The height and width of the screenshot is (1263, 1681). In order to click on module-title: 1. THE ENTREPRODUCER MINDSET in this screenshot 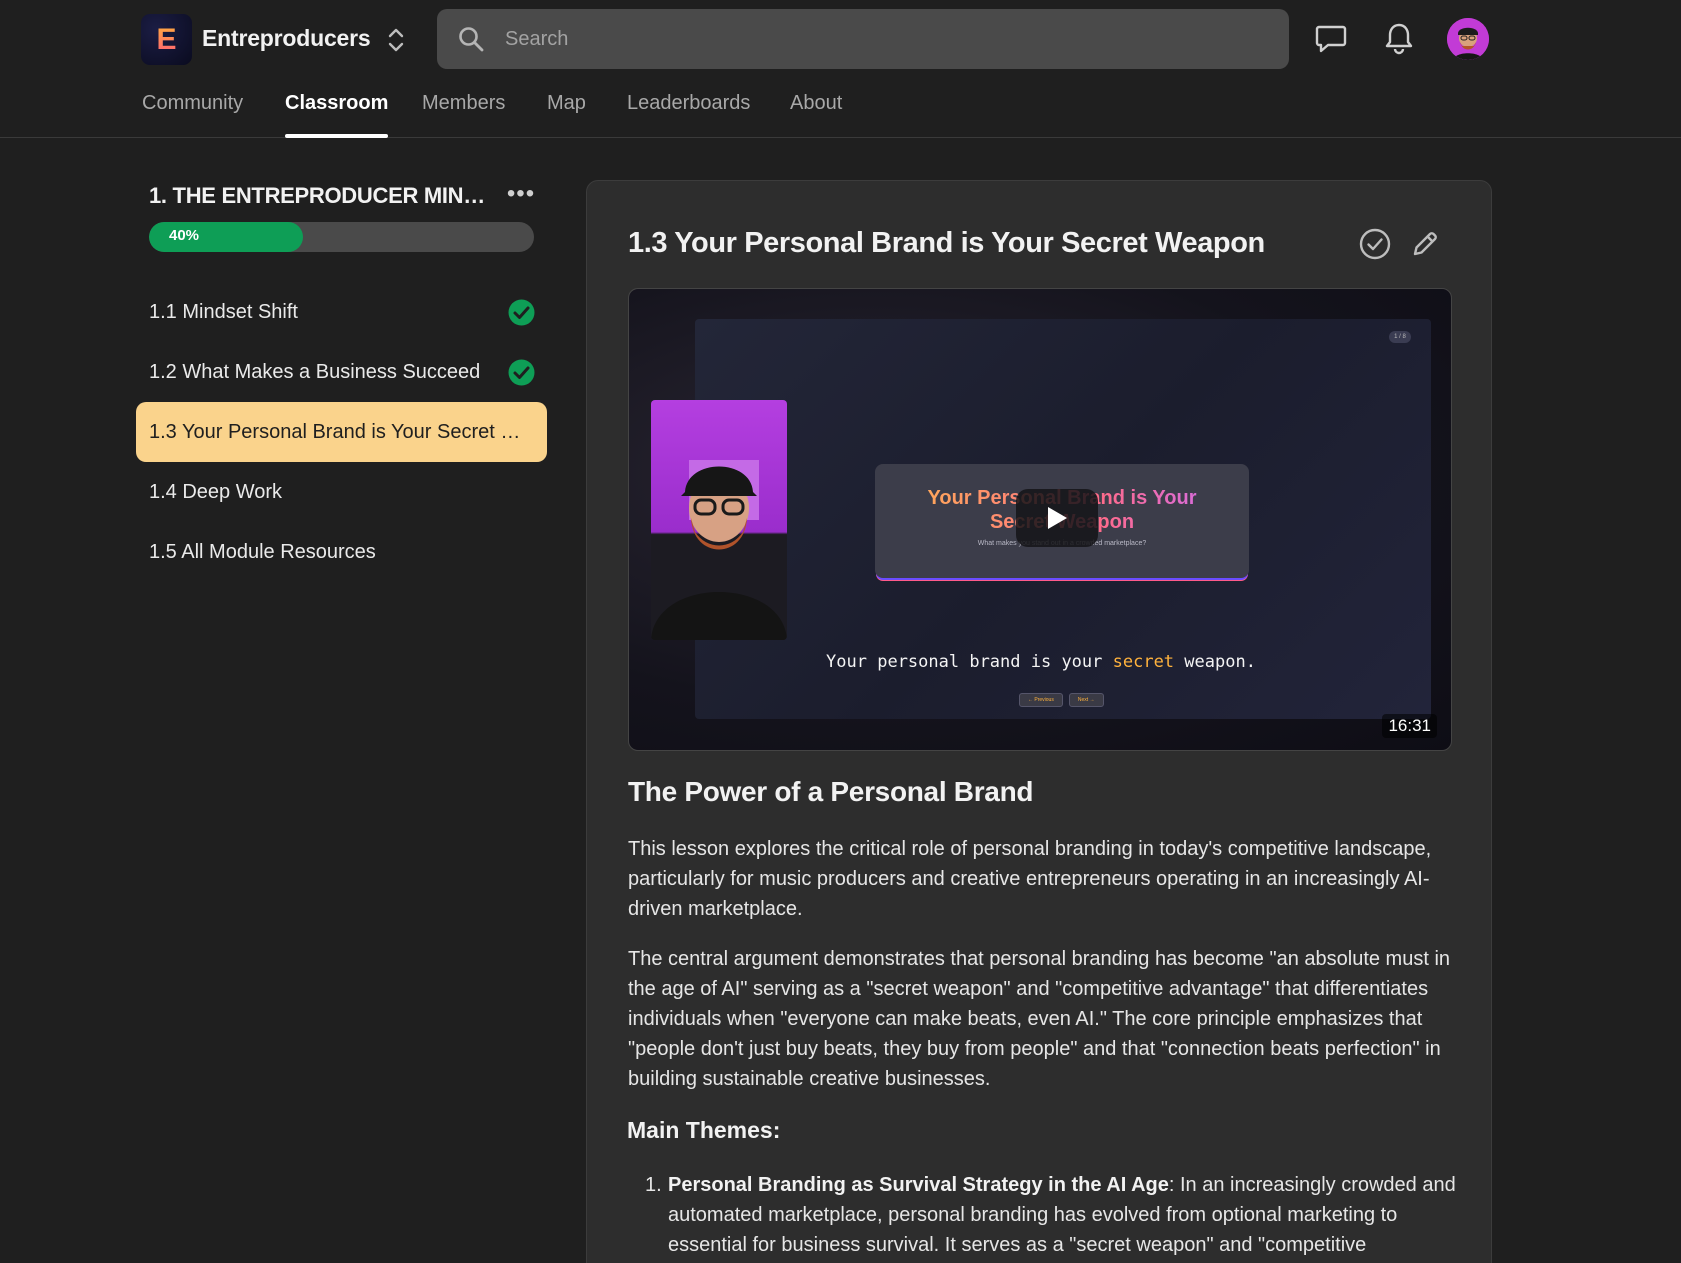, I will do `click(319, 195)`.